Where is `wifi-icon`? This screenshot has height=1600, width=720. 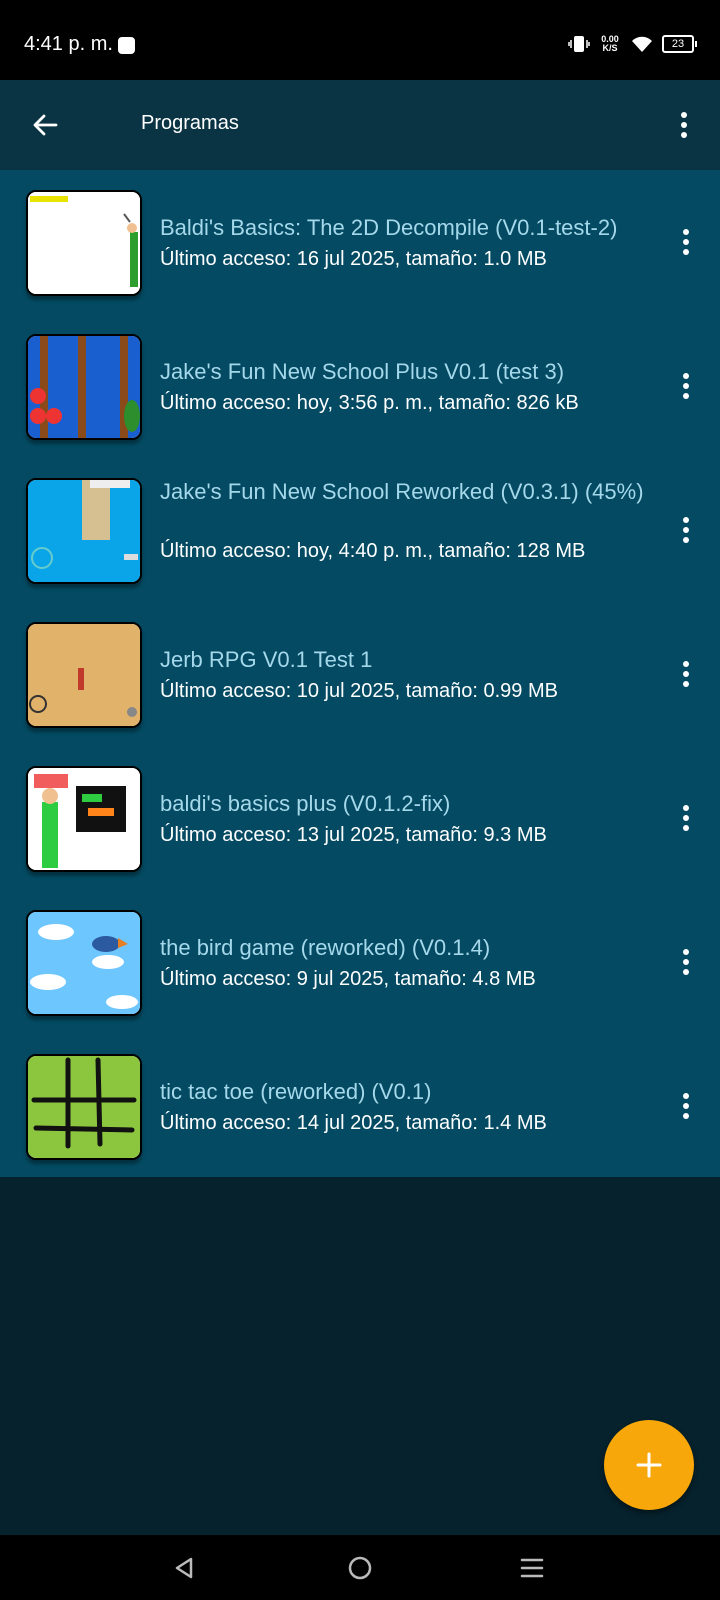 wifi-icon is located at coordinates (642, 44).